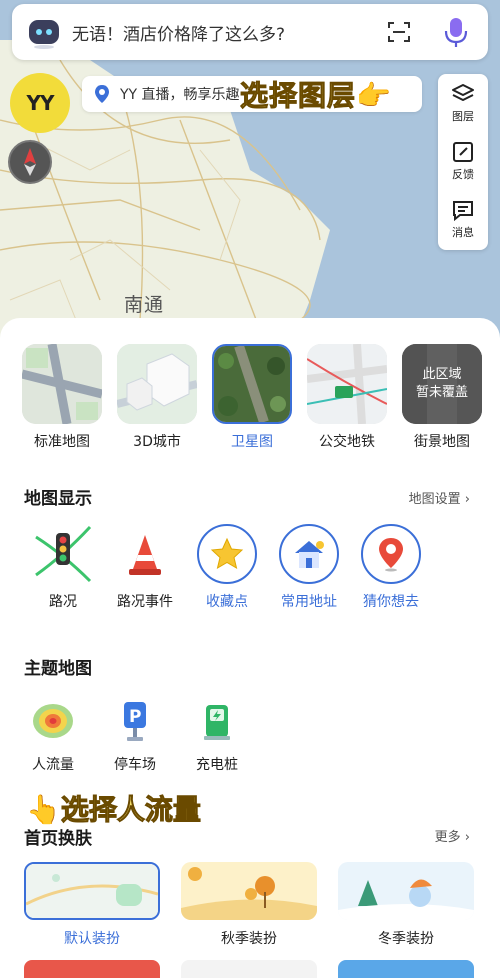  What do you see at coordinates (227, 554) in the screenshot?
I see `star-icon` at bounding box center [227, 554].